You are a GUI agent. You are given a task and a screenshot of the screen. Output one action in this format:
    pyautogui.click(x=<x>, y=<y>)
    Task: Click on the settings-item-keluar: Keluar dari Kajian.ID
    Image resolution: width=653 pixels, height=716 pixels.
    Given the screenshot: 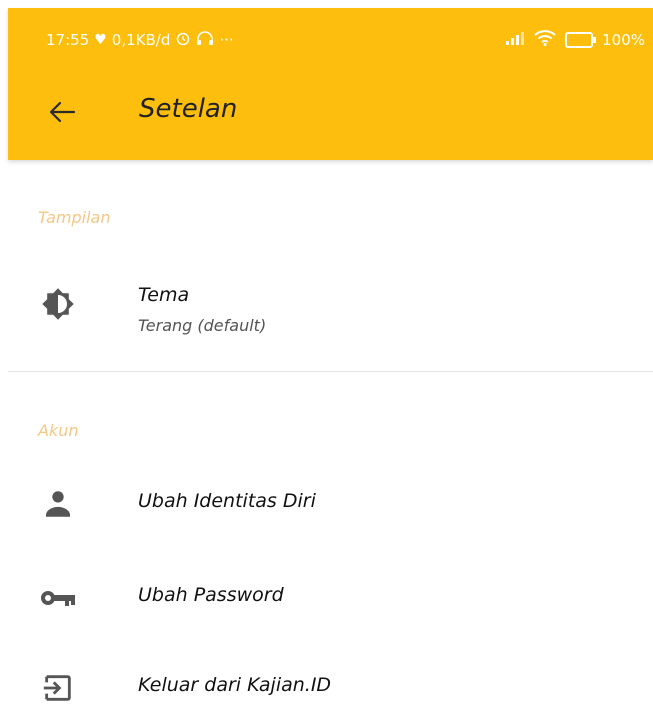 What is the action you would take?
    pyautogui.click(x=330, y=691)
    